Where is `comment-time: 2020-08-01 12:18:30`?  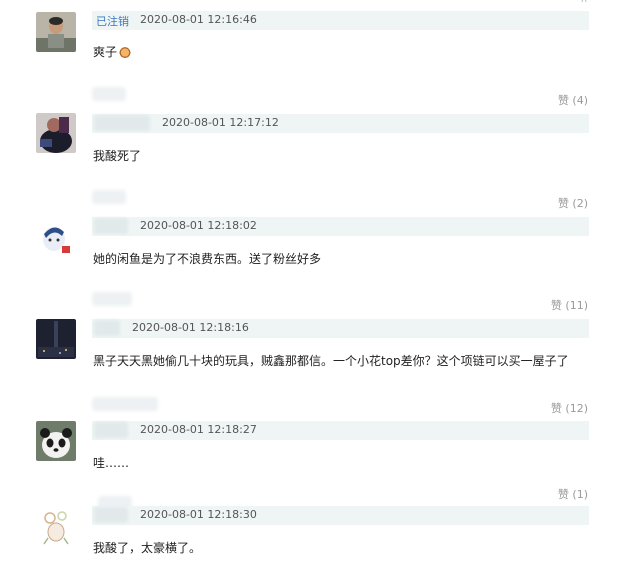
comment-time: 2020-08-01 12:18:30 is located at coordinates (198, 514).